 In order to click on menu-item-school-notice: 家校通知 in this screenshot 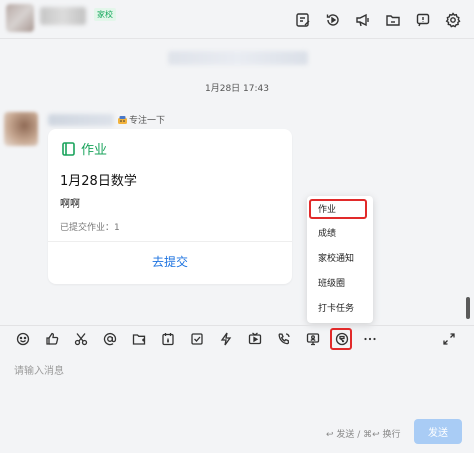, I will do `click(340, 259)`.